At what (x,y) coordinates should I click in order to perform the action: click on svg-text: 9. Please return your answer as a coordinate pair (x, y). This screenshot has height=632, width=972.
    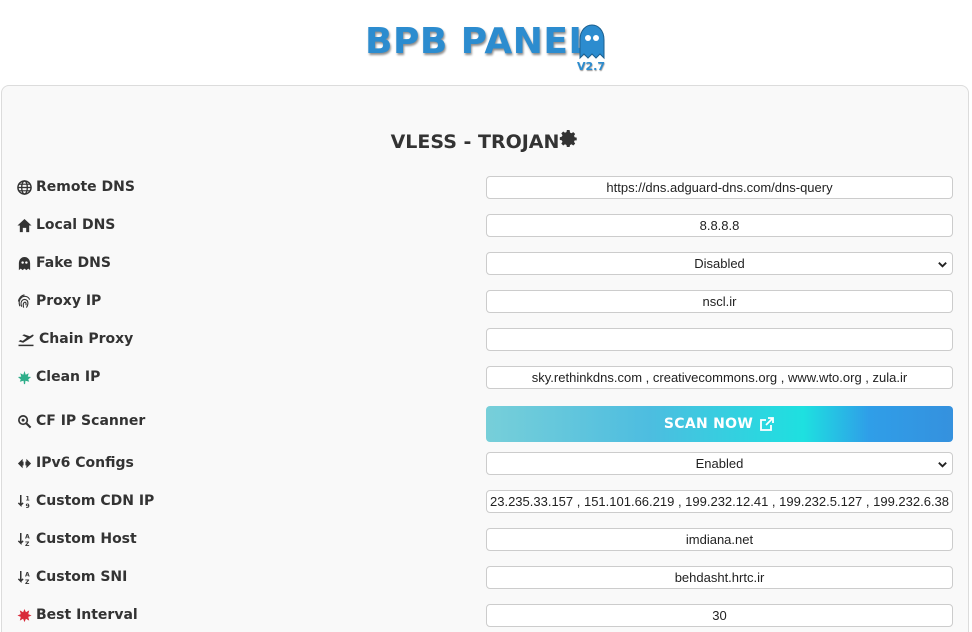
    Looking at the image, I should click on (27, 506).